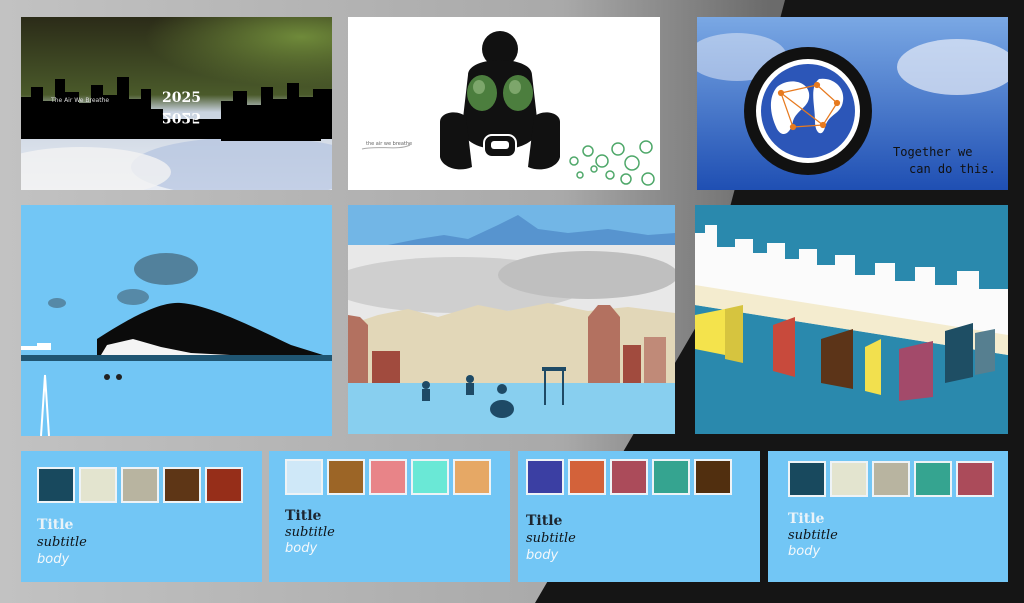 This screenshot has width=1024, height=603. I want to click on slide-air-we-breathe-2025: The Air We Breathe 2025 2025, so click(176, 103).